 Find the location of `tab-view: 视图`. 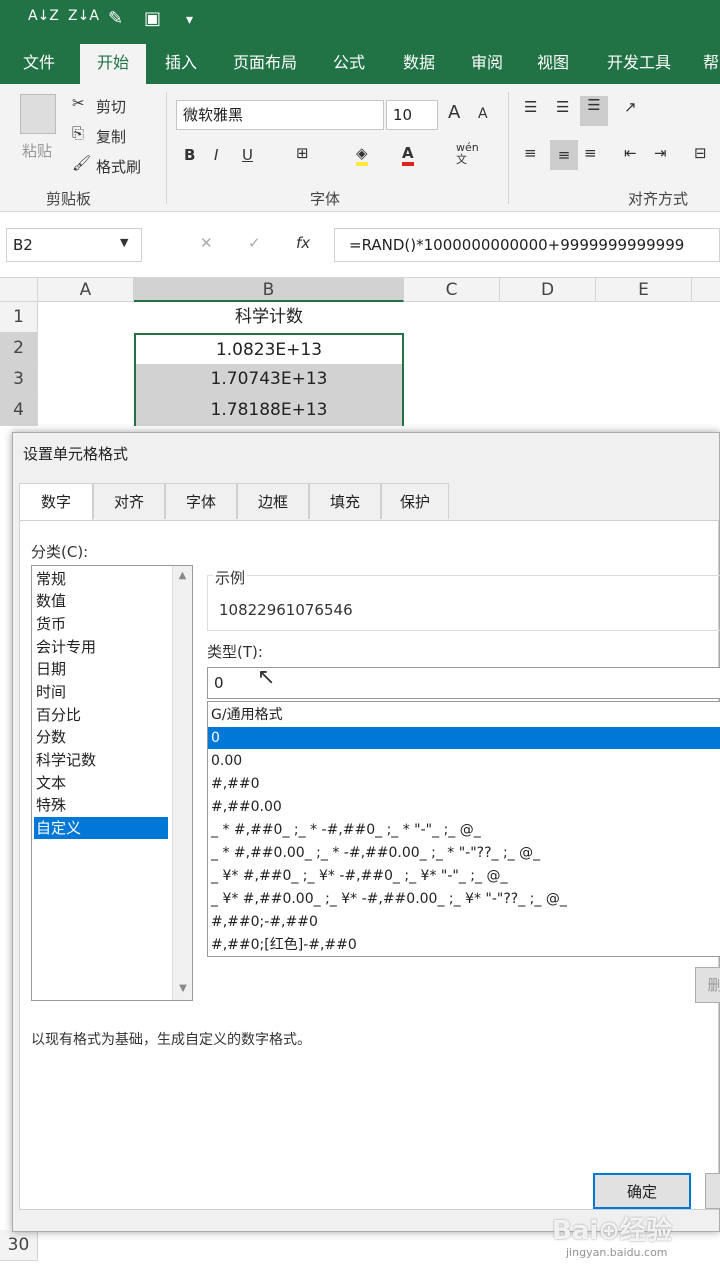

tab-view: 视图 is located at coordinates (553, 64).